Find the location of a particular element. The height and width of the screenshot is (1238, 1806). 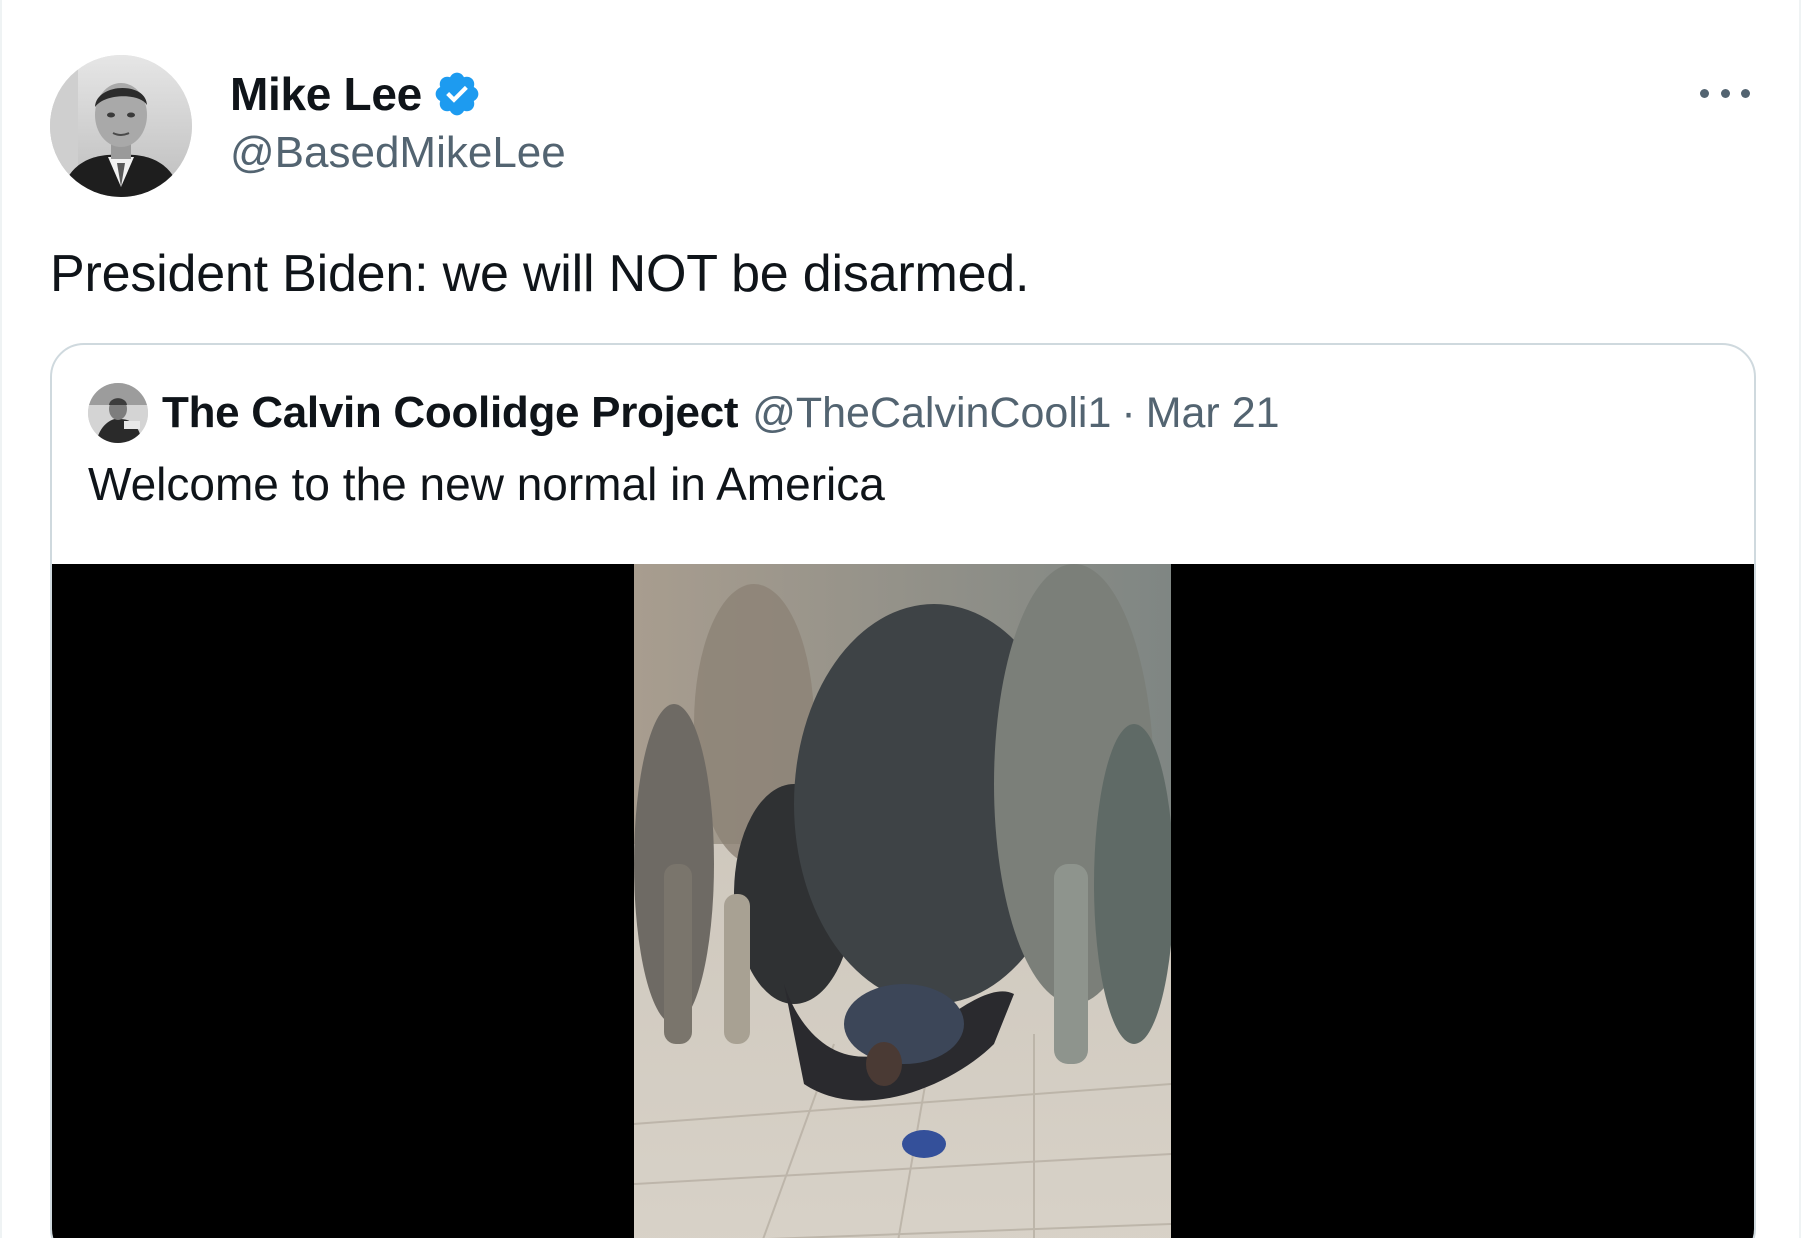

author-name-row: Mike Lee is located at coordinates (356, 94).